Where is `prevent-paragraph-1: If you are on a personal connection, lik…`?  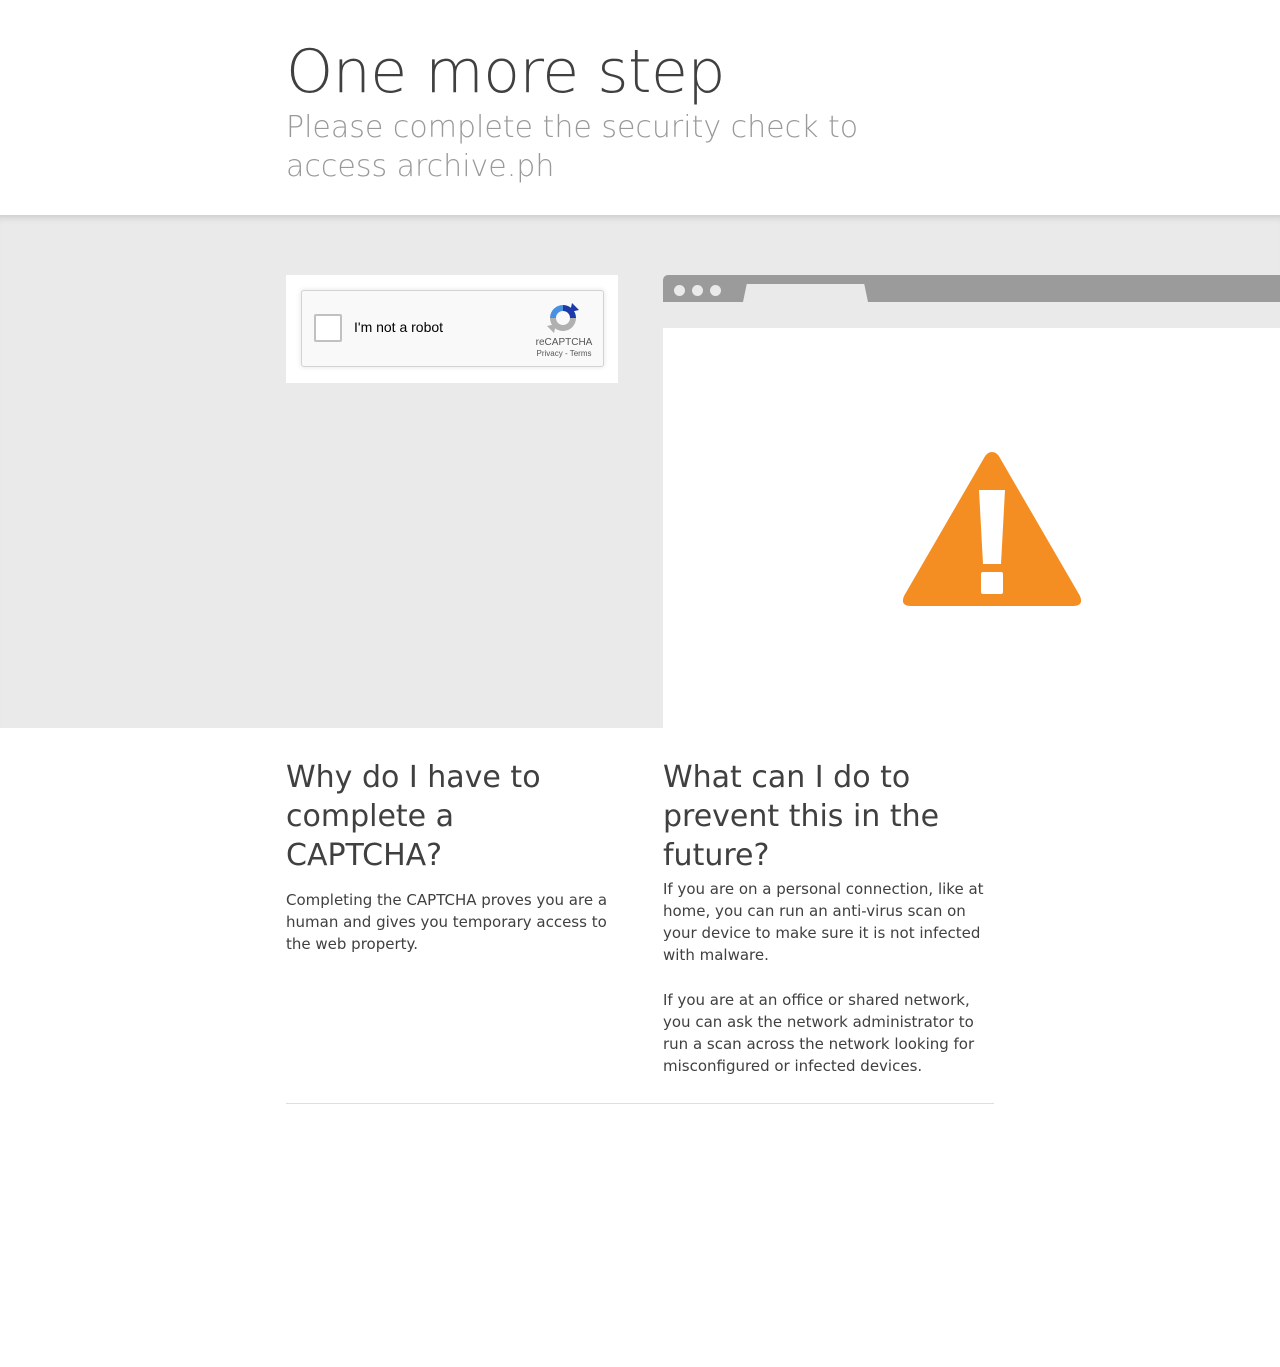 prevent-paragraph-1: If you are on a personal connection, lik… is located at coordinates (823, 922).